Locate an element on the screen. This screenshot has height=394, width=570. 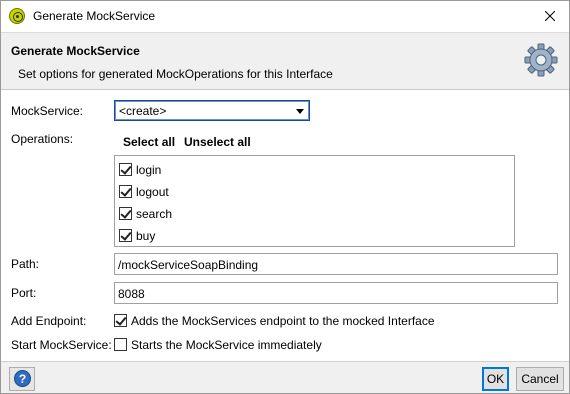
operation-label: logout is located at coordinates (152, 192).